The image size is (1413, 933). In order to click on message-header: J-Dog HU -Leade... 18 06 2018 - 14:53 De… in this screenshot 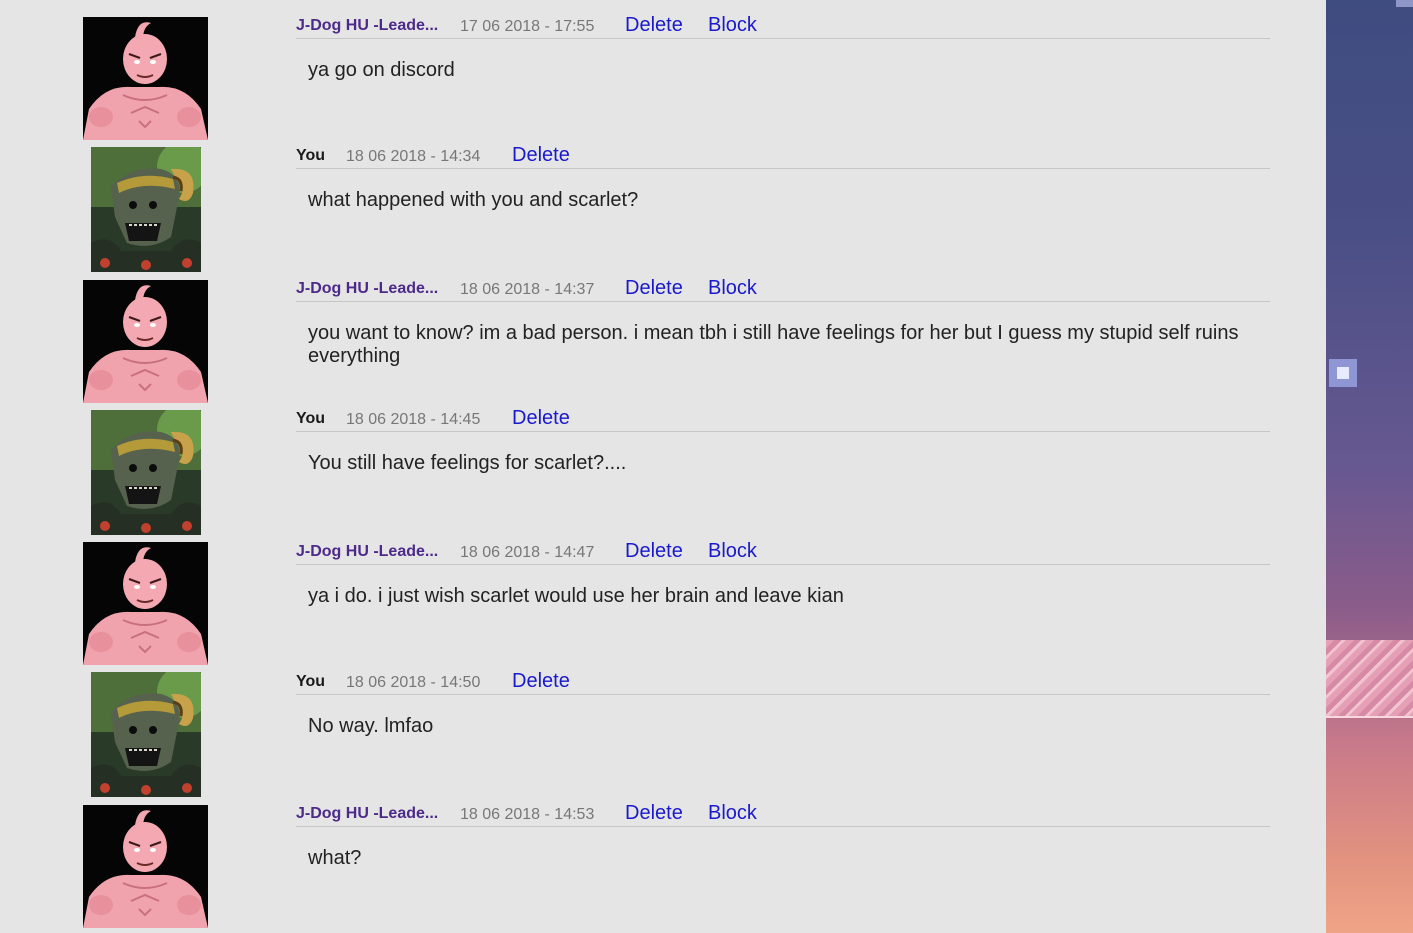, I will do `click(783, 807)`.